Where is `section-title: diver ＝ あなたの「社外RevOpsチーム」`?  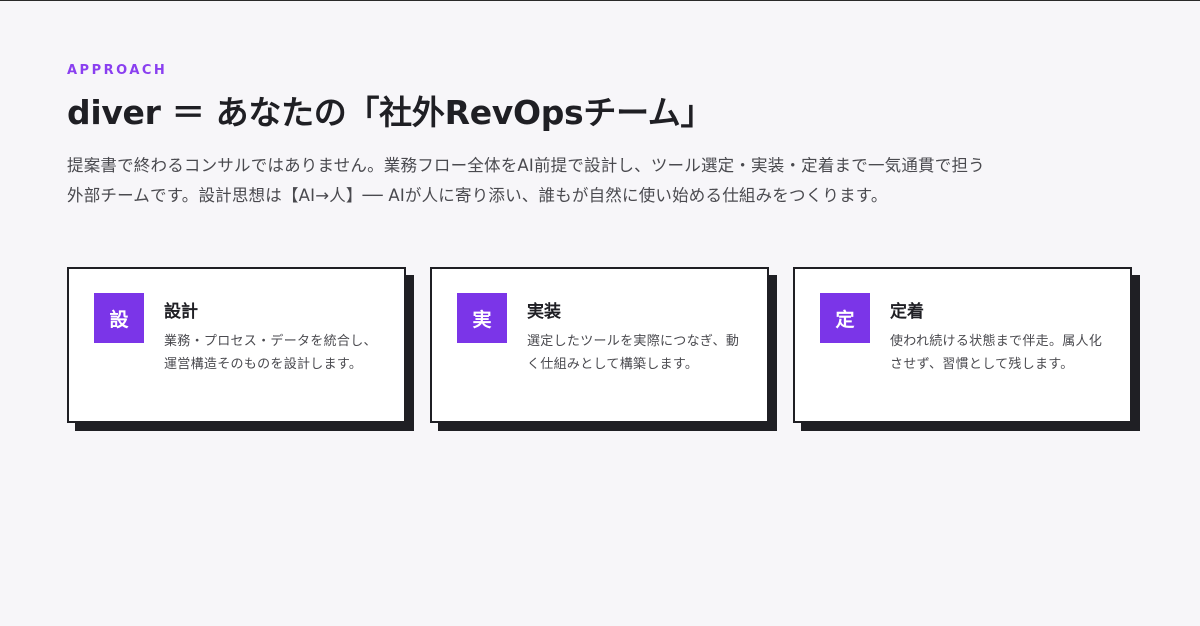 section-title: diver ＝ あなたの「社外RevOpsチーム」 is located at coordinates (390, 112).